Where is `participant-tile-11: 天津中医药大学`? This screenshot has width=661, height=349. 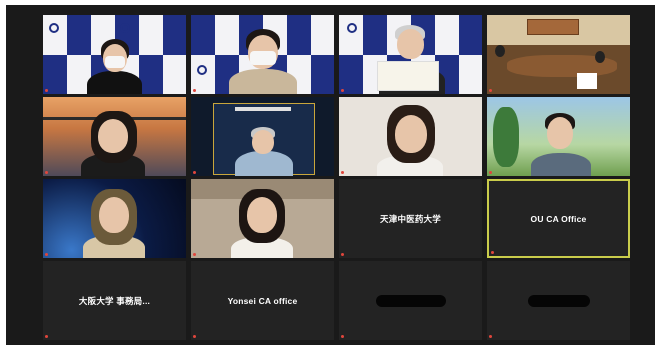
participant-tile-11: 天津中医药大学 is located at coordinates (410, 218).